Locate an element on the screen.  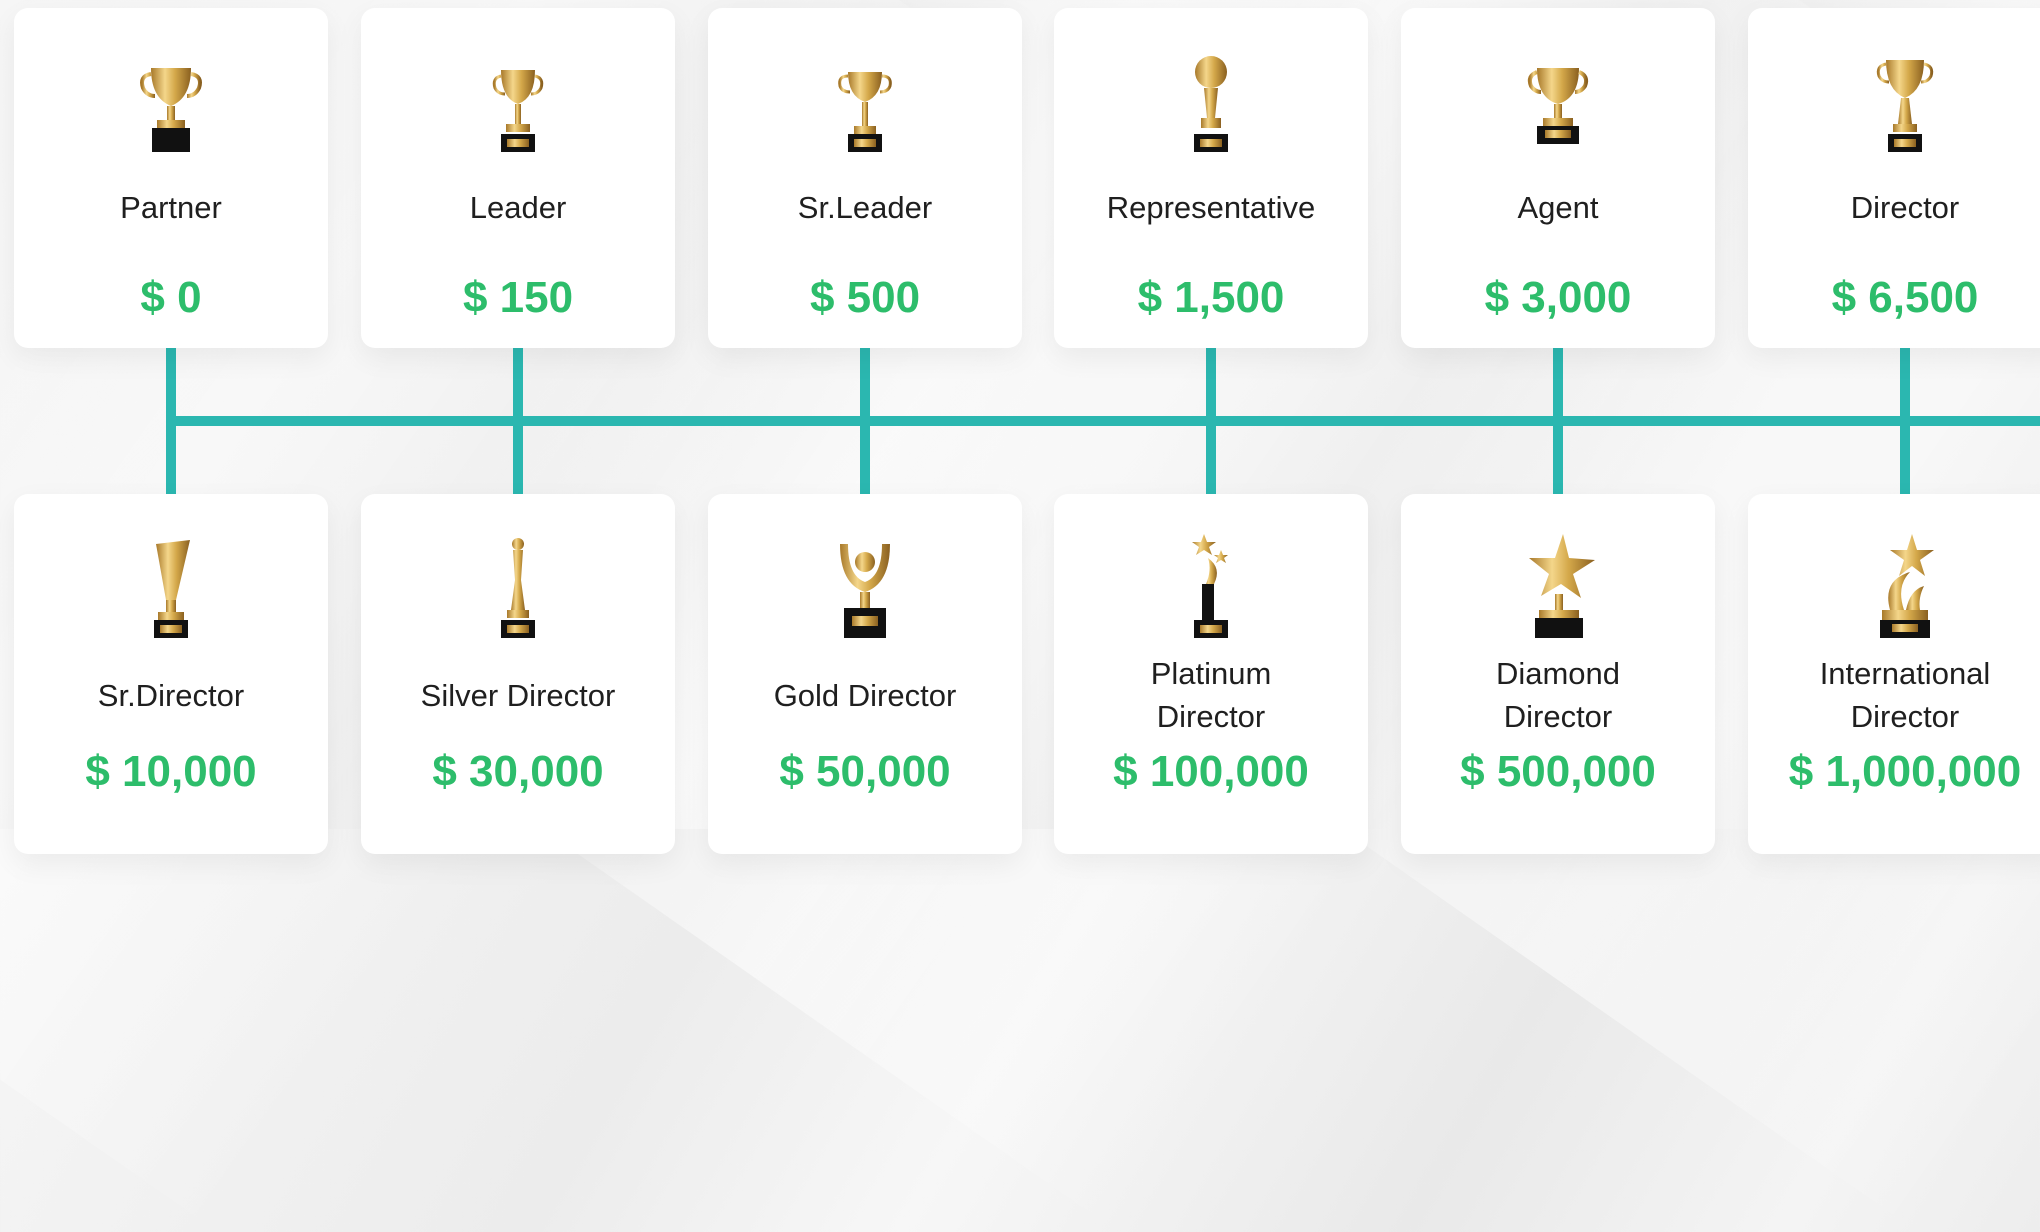
rank-amount: $ 1,000,000 is located at coordinates (1905, 771).